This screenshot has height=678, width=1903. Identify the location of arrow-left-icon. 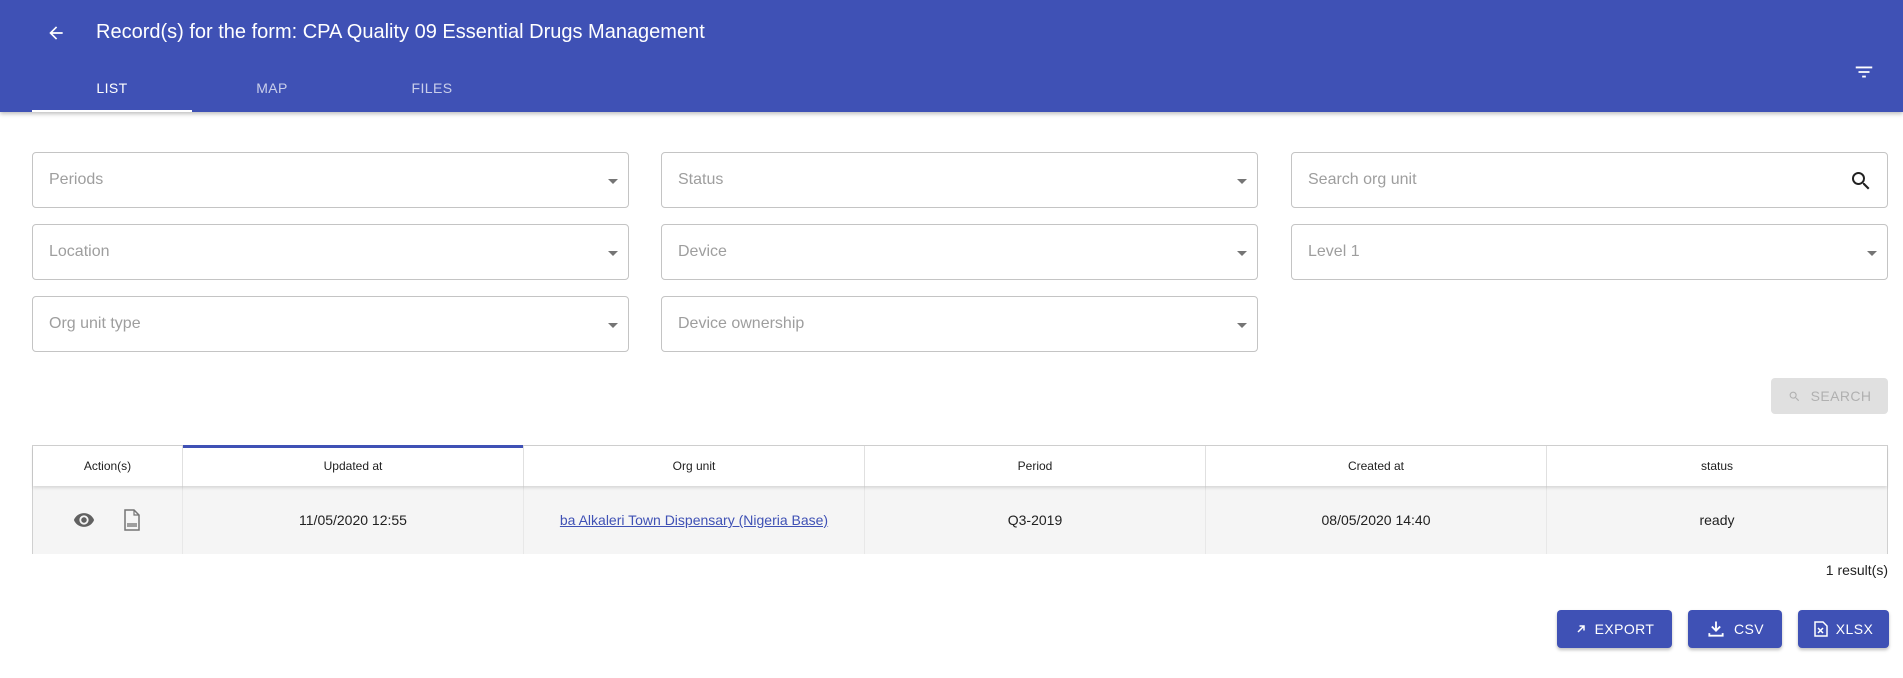
(56, 33).